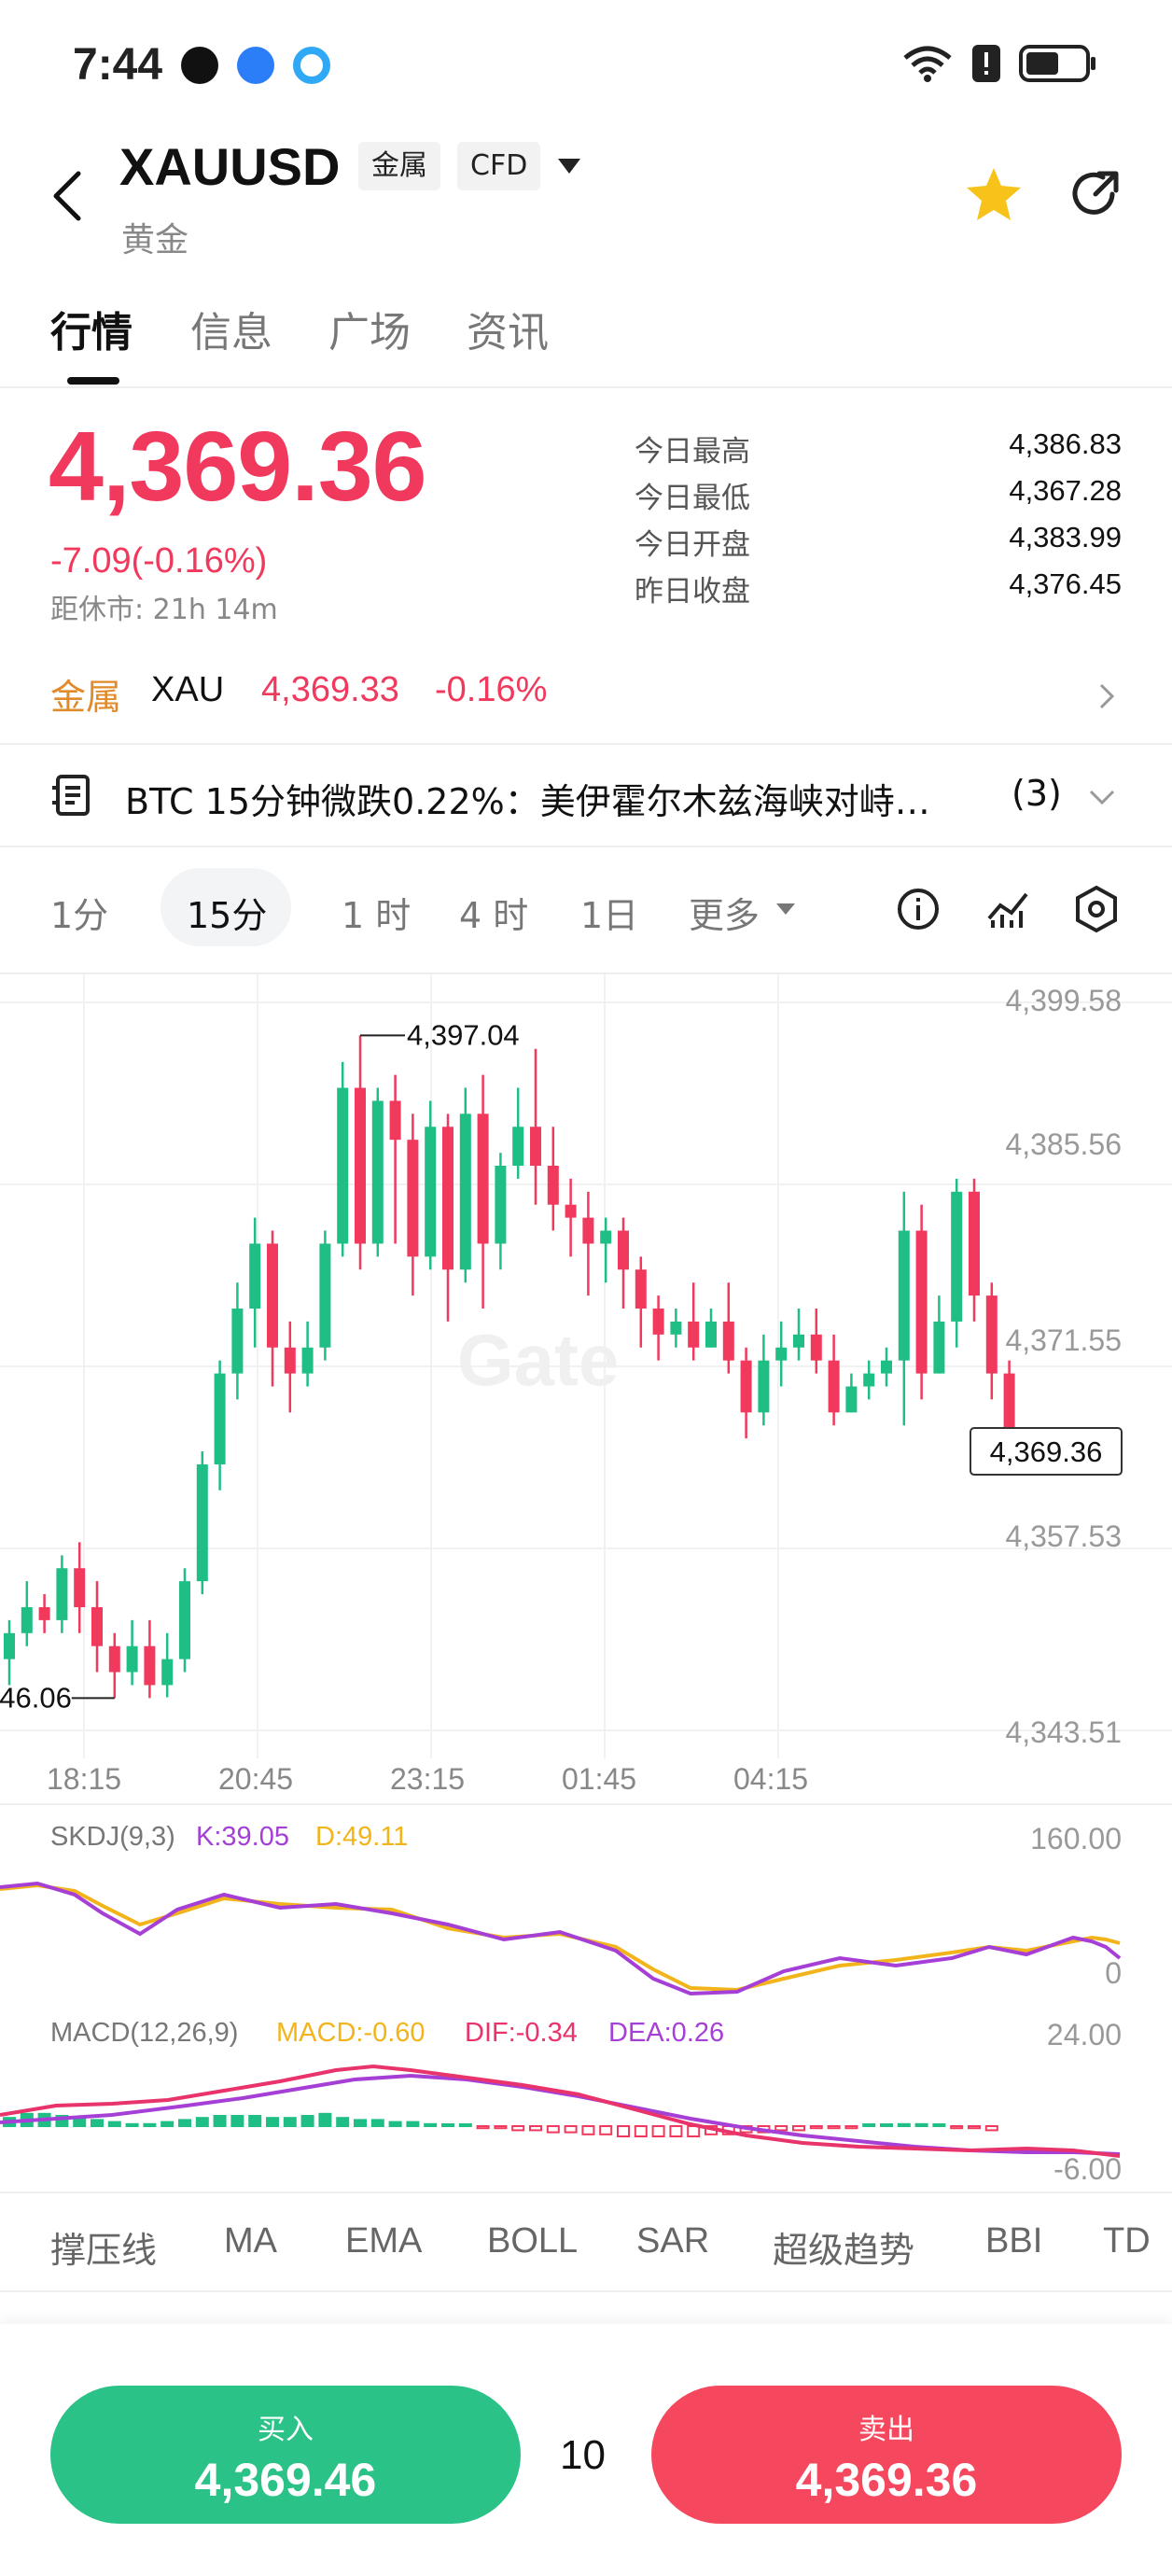 This screenshot has height=2576, width=1172. What do you see at coordinates (230, 166) in the screenshot?
I see `symbol-title: XAUUSD` at bounding box center [230, 166].